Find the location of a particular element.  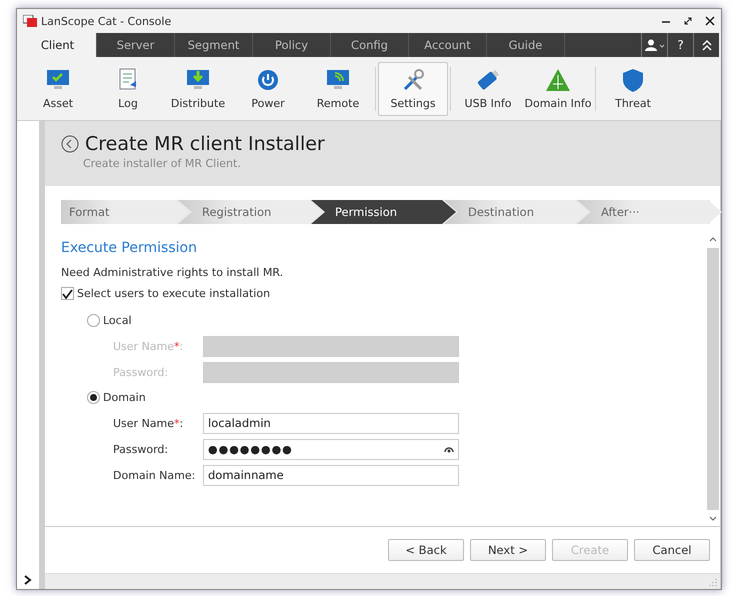

toolbar-button: Asset is located at coordinates (58, 89).